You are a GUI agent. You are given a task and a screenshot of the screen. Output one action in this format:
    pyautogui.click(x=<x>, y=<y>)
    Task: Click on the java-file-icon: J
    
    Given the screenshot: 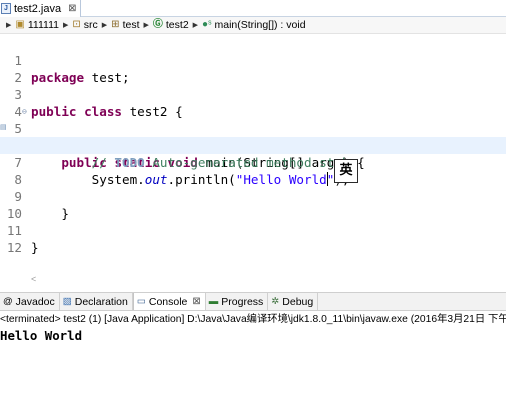 What is the action you would take?
    pyautogui.click(x=6, y=8)
    